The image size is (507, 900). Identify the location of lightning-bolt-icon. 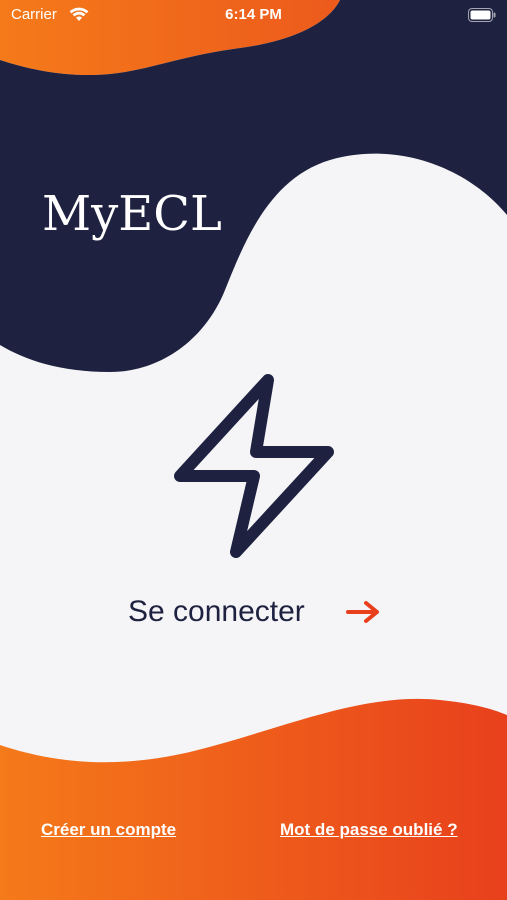
(254, 466).